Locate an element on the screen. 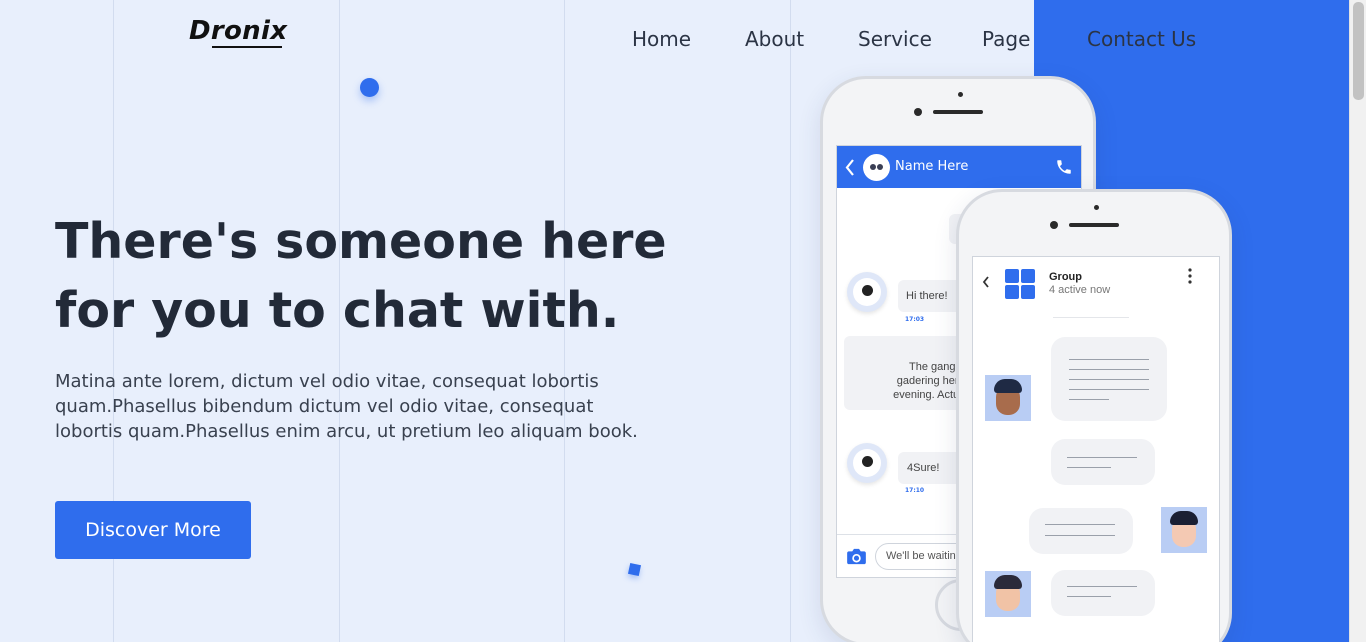 Image resolution: width=1366 pixels, height=642 pixels. hero-title-line1: There's someone here is located at coordinates (361, 241).